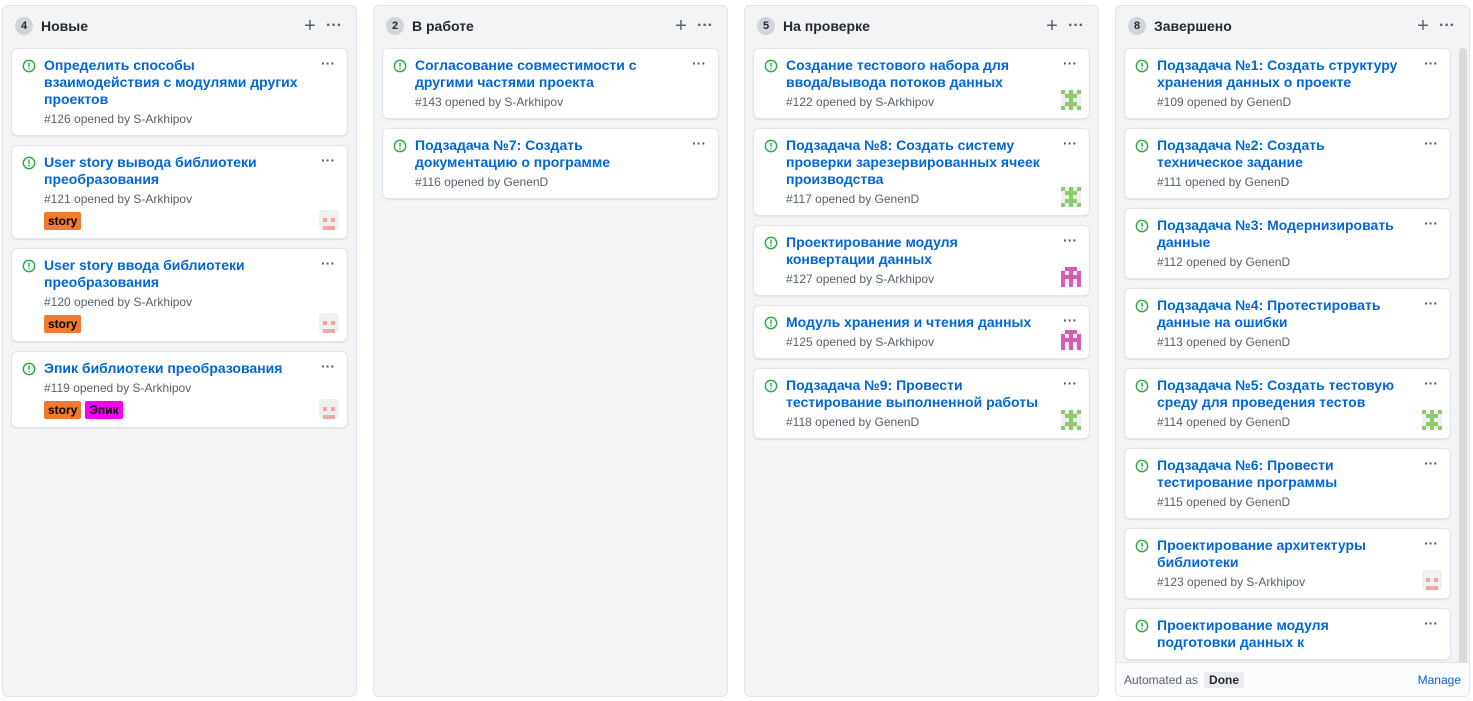 The image size is (1473, 701). What do you see at coordinates (1298, 234) in the screenshot?
I see `issue-title-link: Подзадача №3: Модернизировать данные` at bounding box center [1298, 234].